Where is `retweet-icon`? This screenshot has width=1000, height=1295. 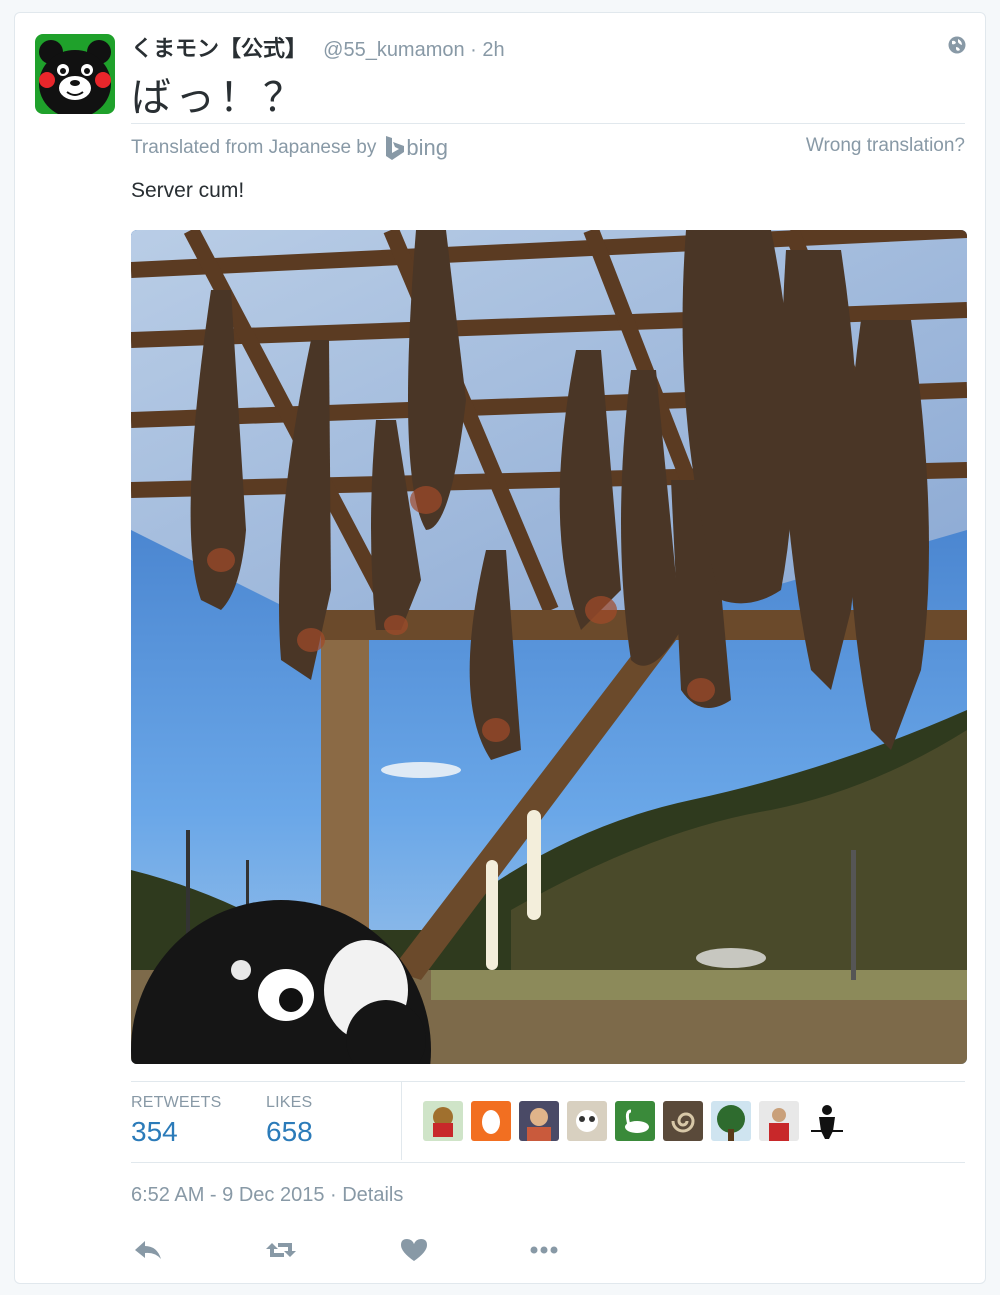
retweet-icon is located at coordinates (281, 1250).